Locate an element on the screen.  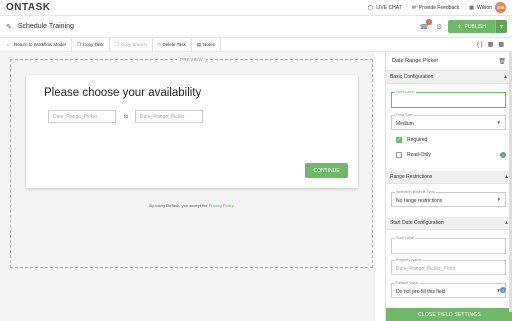
feedback-label: Provide Feedback is located at coordinates (439, 7).